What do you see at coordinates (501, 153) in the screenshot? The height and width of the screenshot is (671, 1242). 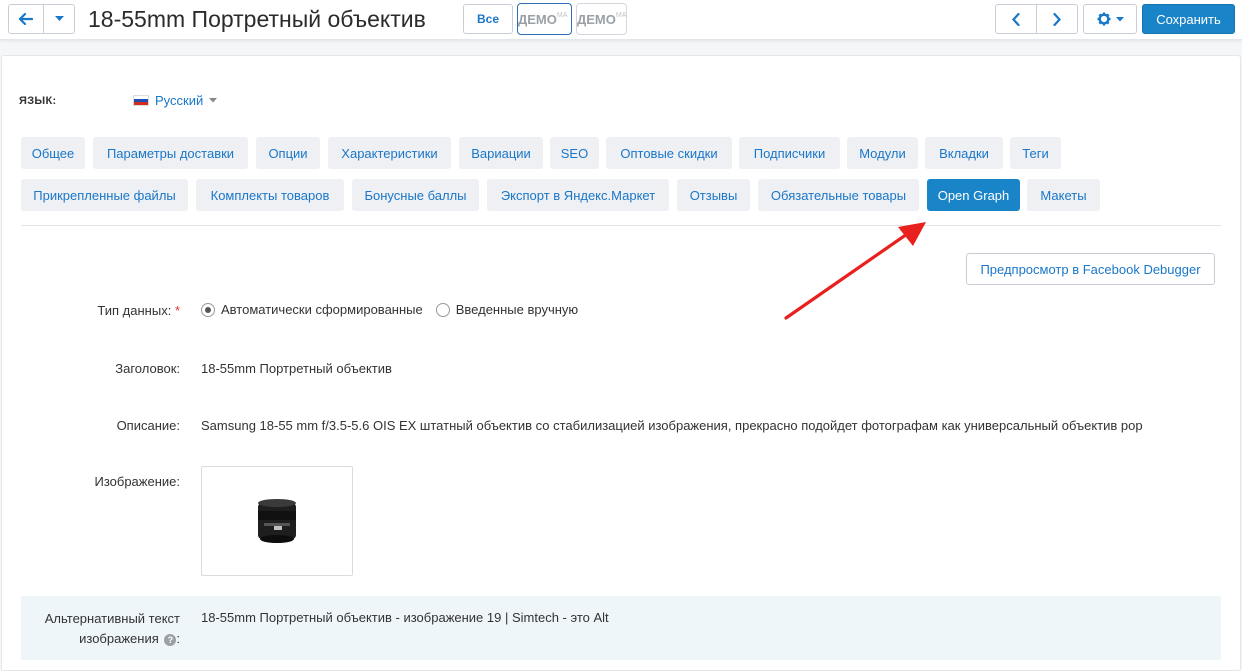 I see `tab-variations: Вариации` at bounding box center [501, 153].